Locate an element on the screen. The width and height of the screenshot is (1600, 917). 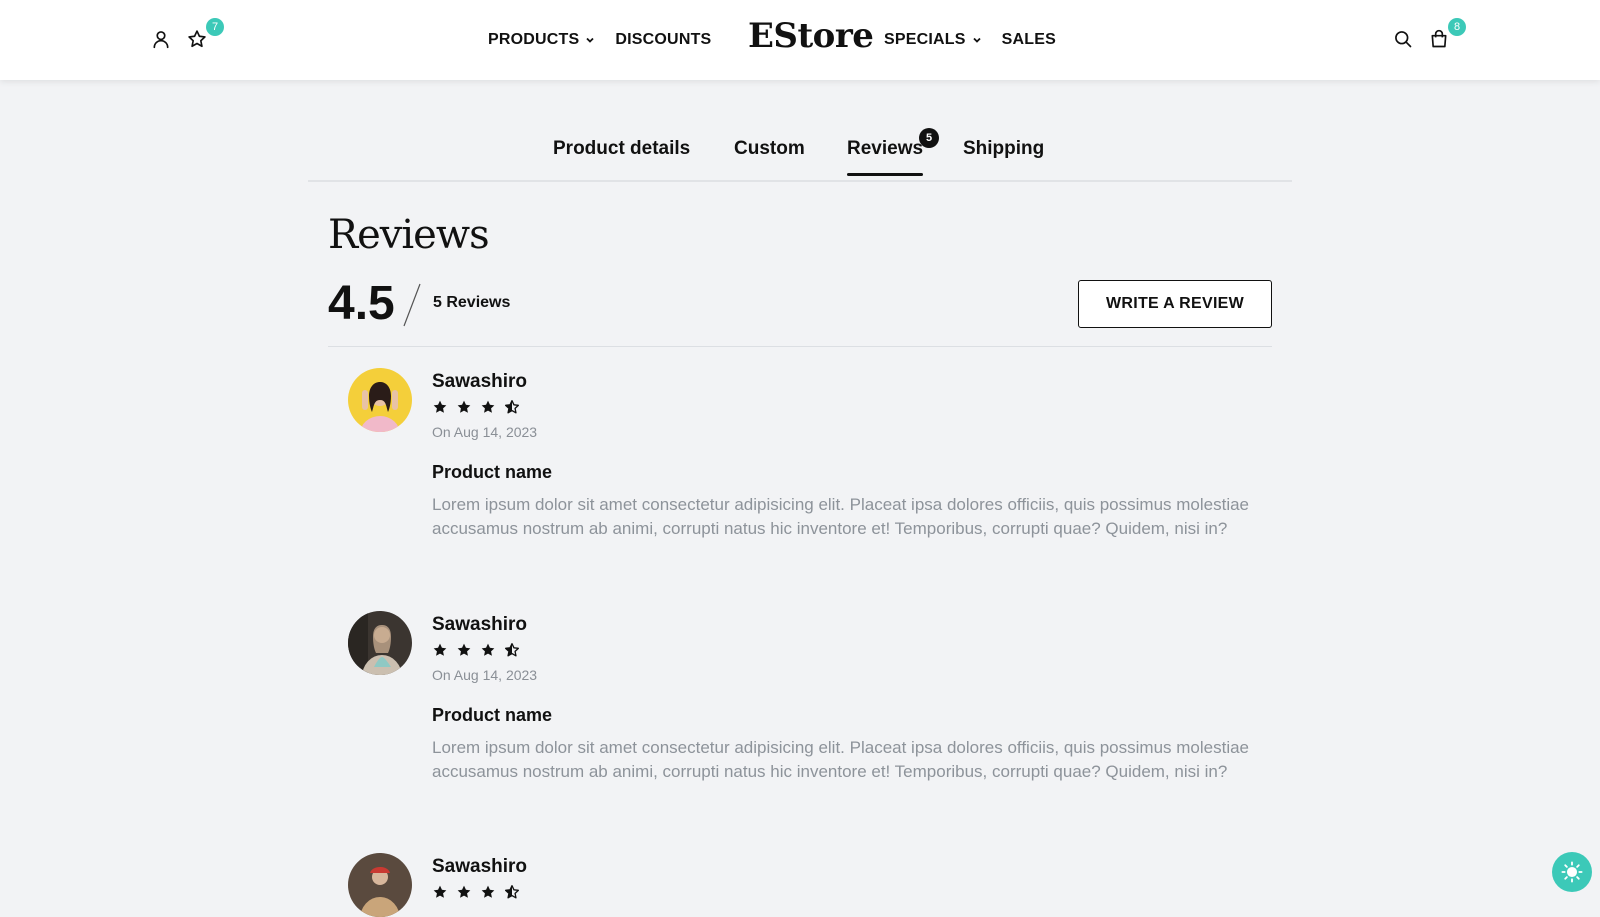
sun-icon is located at coordinates (1572, 872).